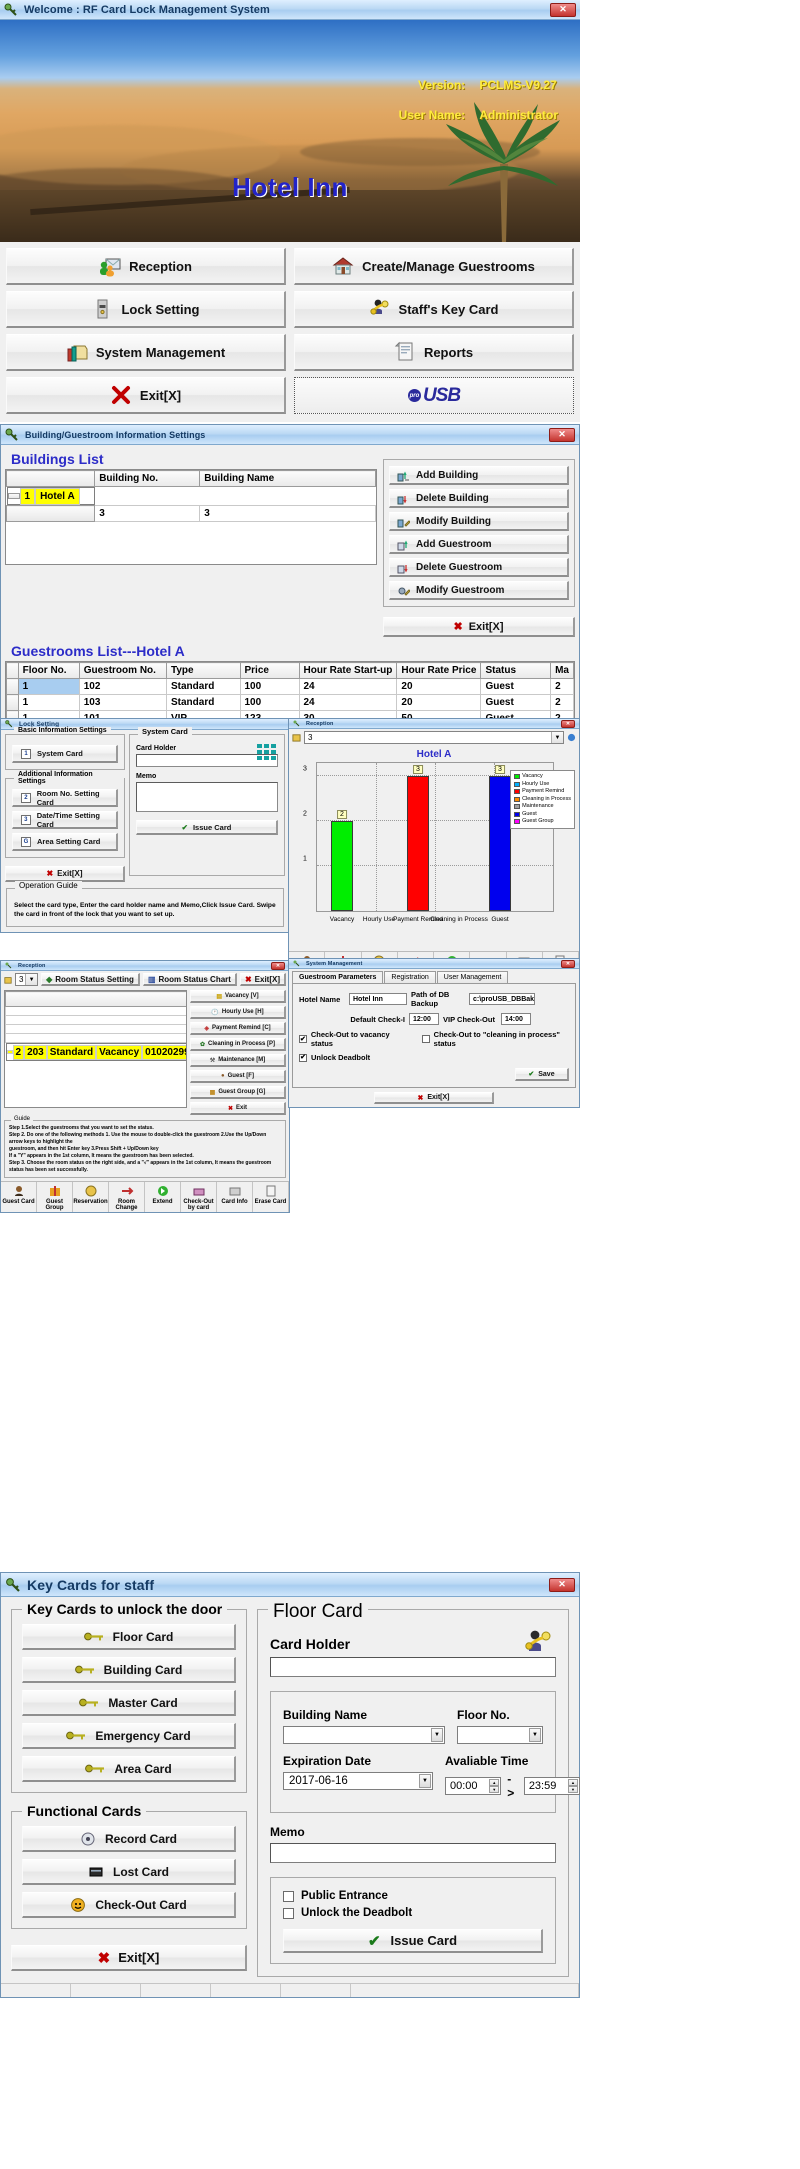 Image resolution: width=800 pixels, height=2169 pixels. Describe the element at coordinates (146, 309) in the screenshot. I see `menu-button-lock-setting: Lock Setting` at that location.